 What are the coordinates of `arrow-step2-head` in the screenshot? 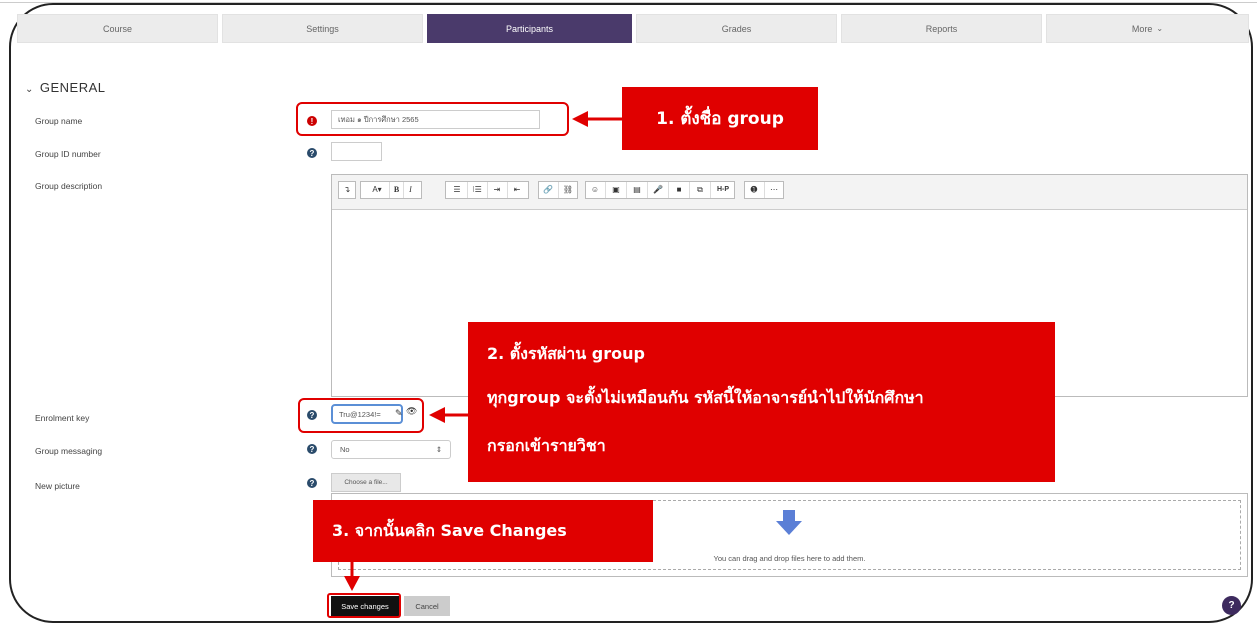 It's located at (437, 415).